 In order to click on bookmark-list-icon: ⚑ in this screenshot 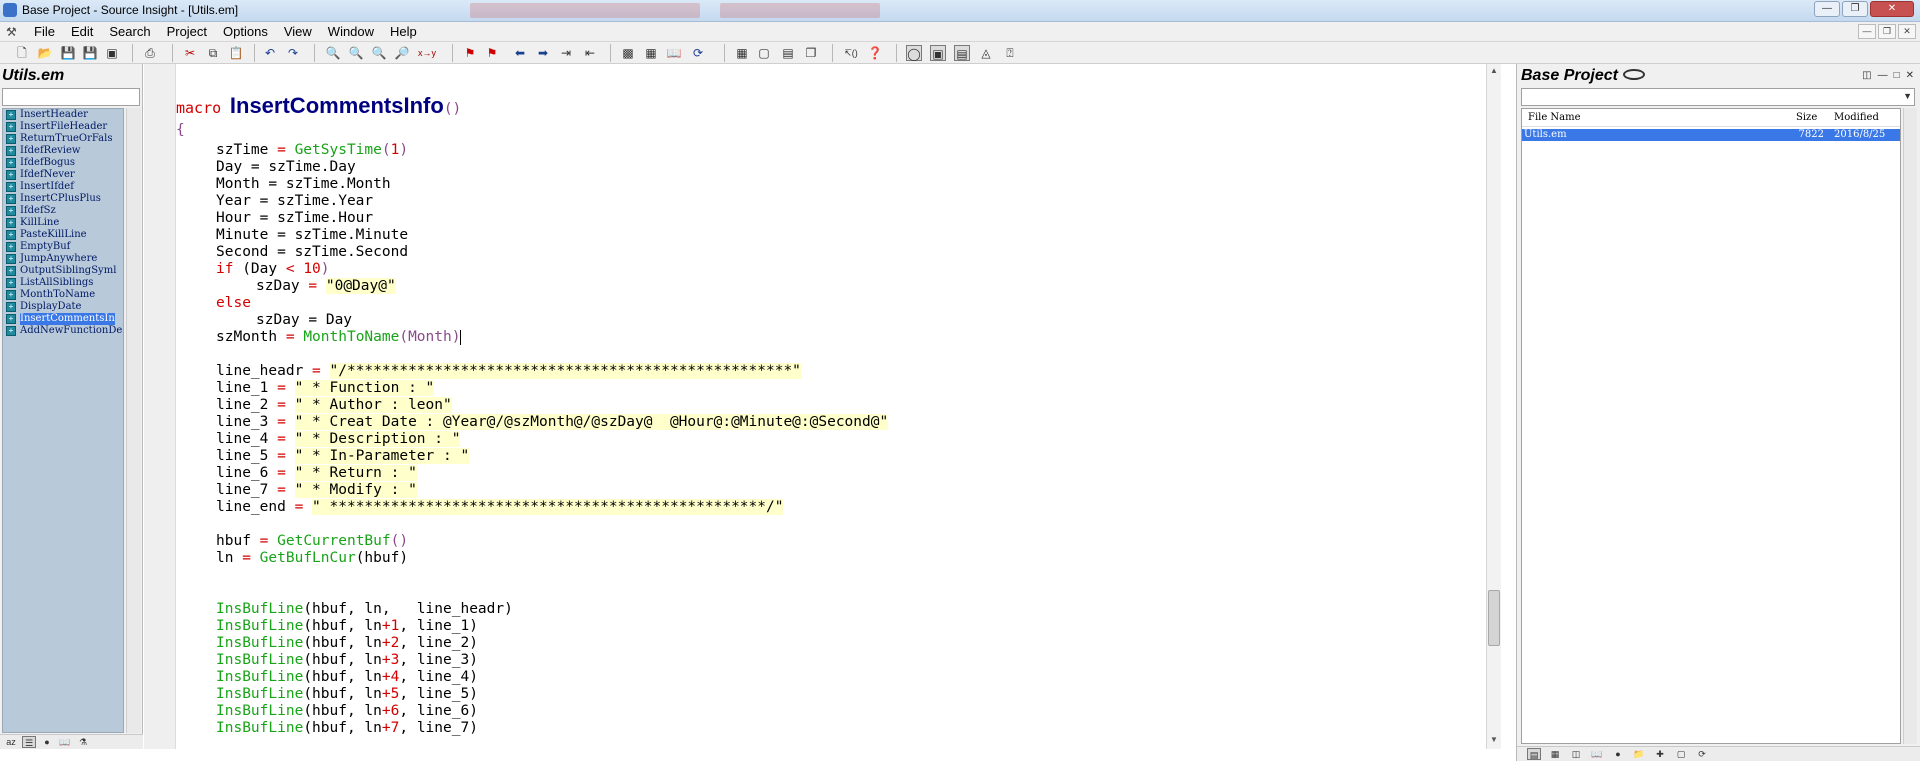, I will do `click(492, 53)`.